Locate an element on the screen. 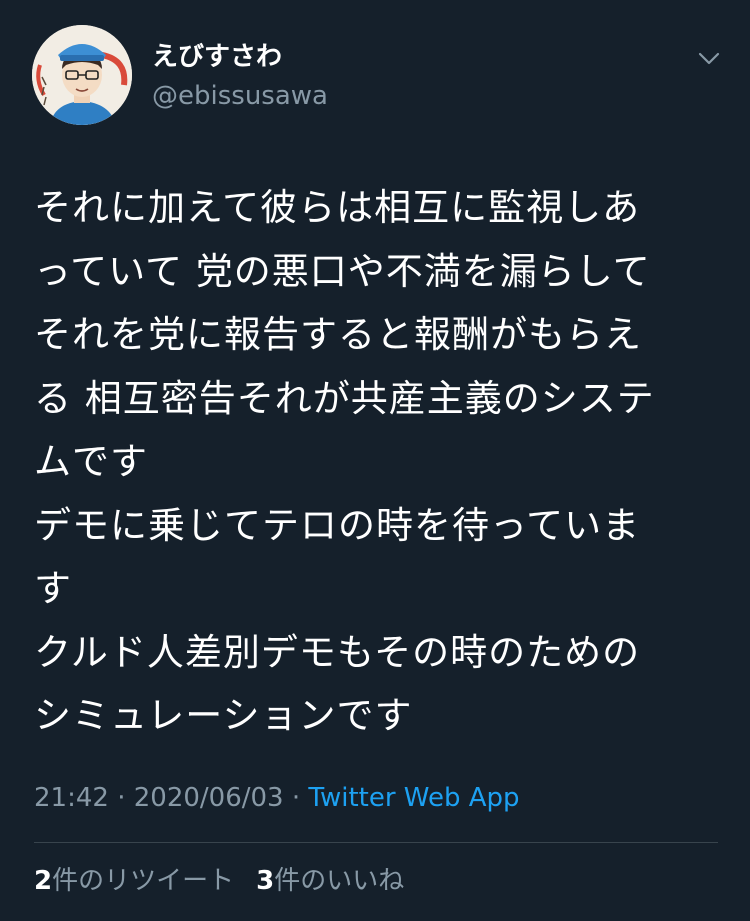 The width and height of the screenshot is (750, 921). tweet-date: 2020/06/03 is located at coordinates (209, 798).